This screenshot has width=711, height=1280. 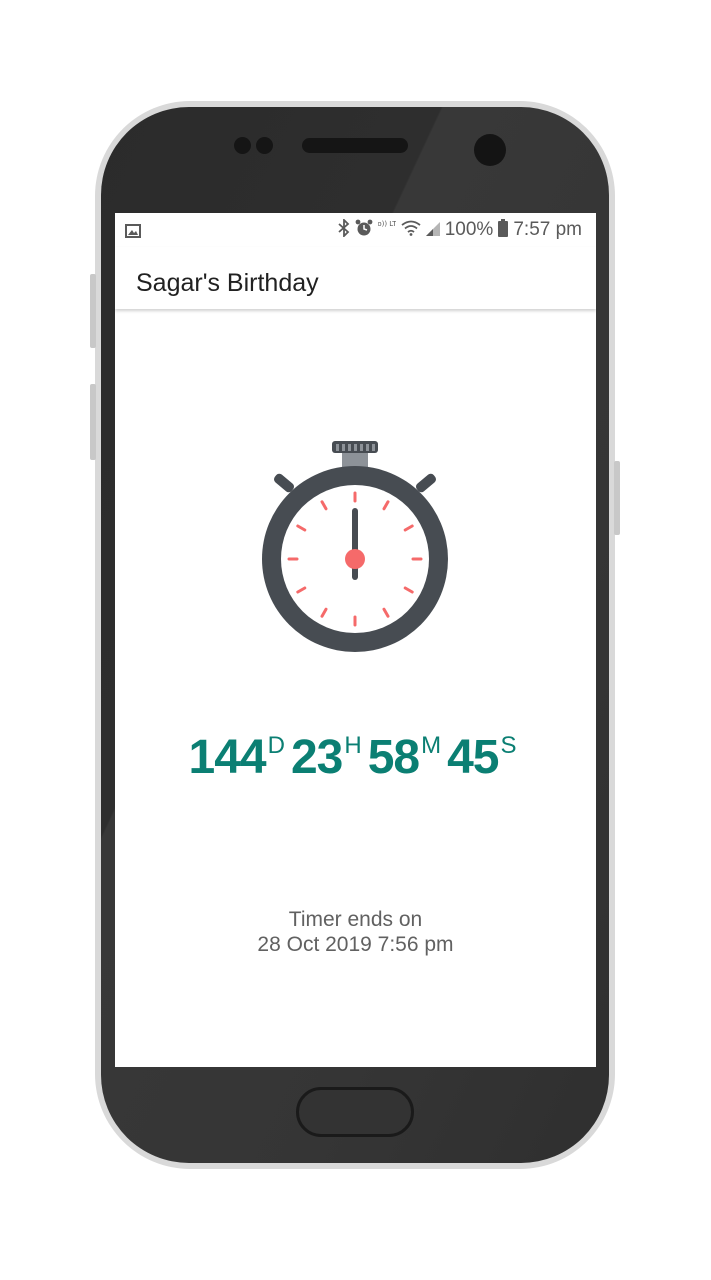 What do you see at coordinates (473, 757) in the screenshot?
I see `countdown-seconds: 45` at bounding box center [473, 757].